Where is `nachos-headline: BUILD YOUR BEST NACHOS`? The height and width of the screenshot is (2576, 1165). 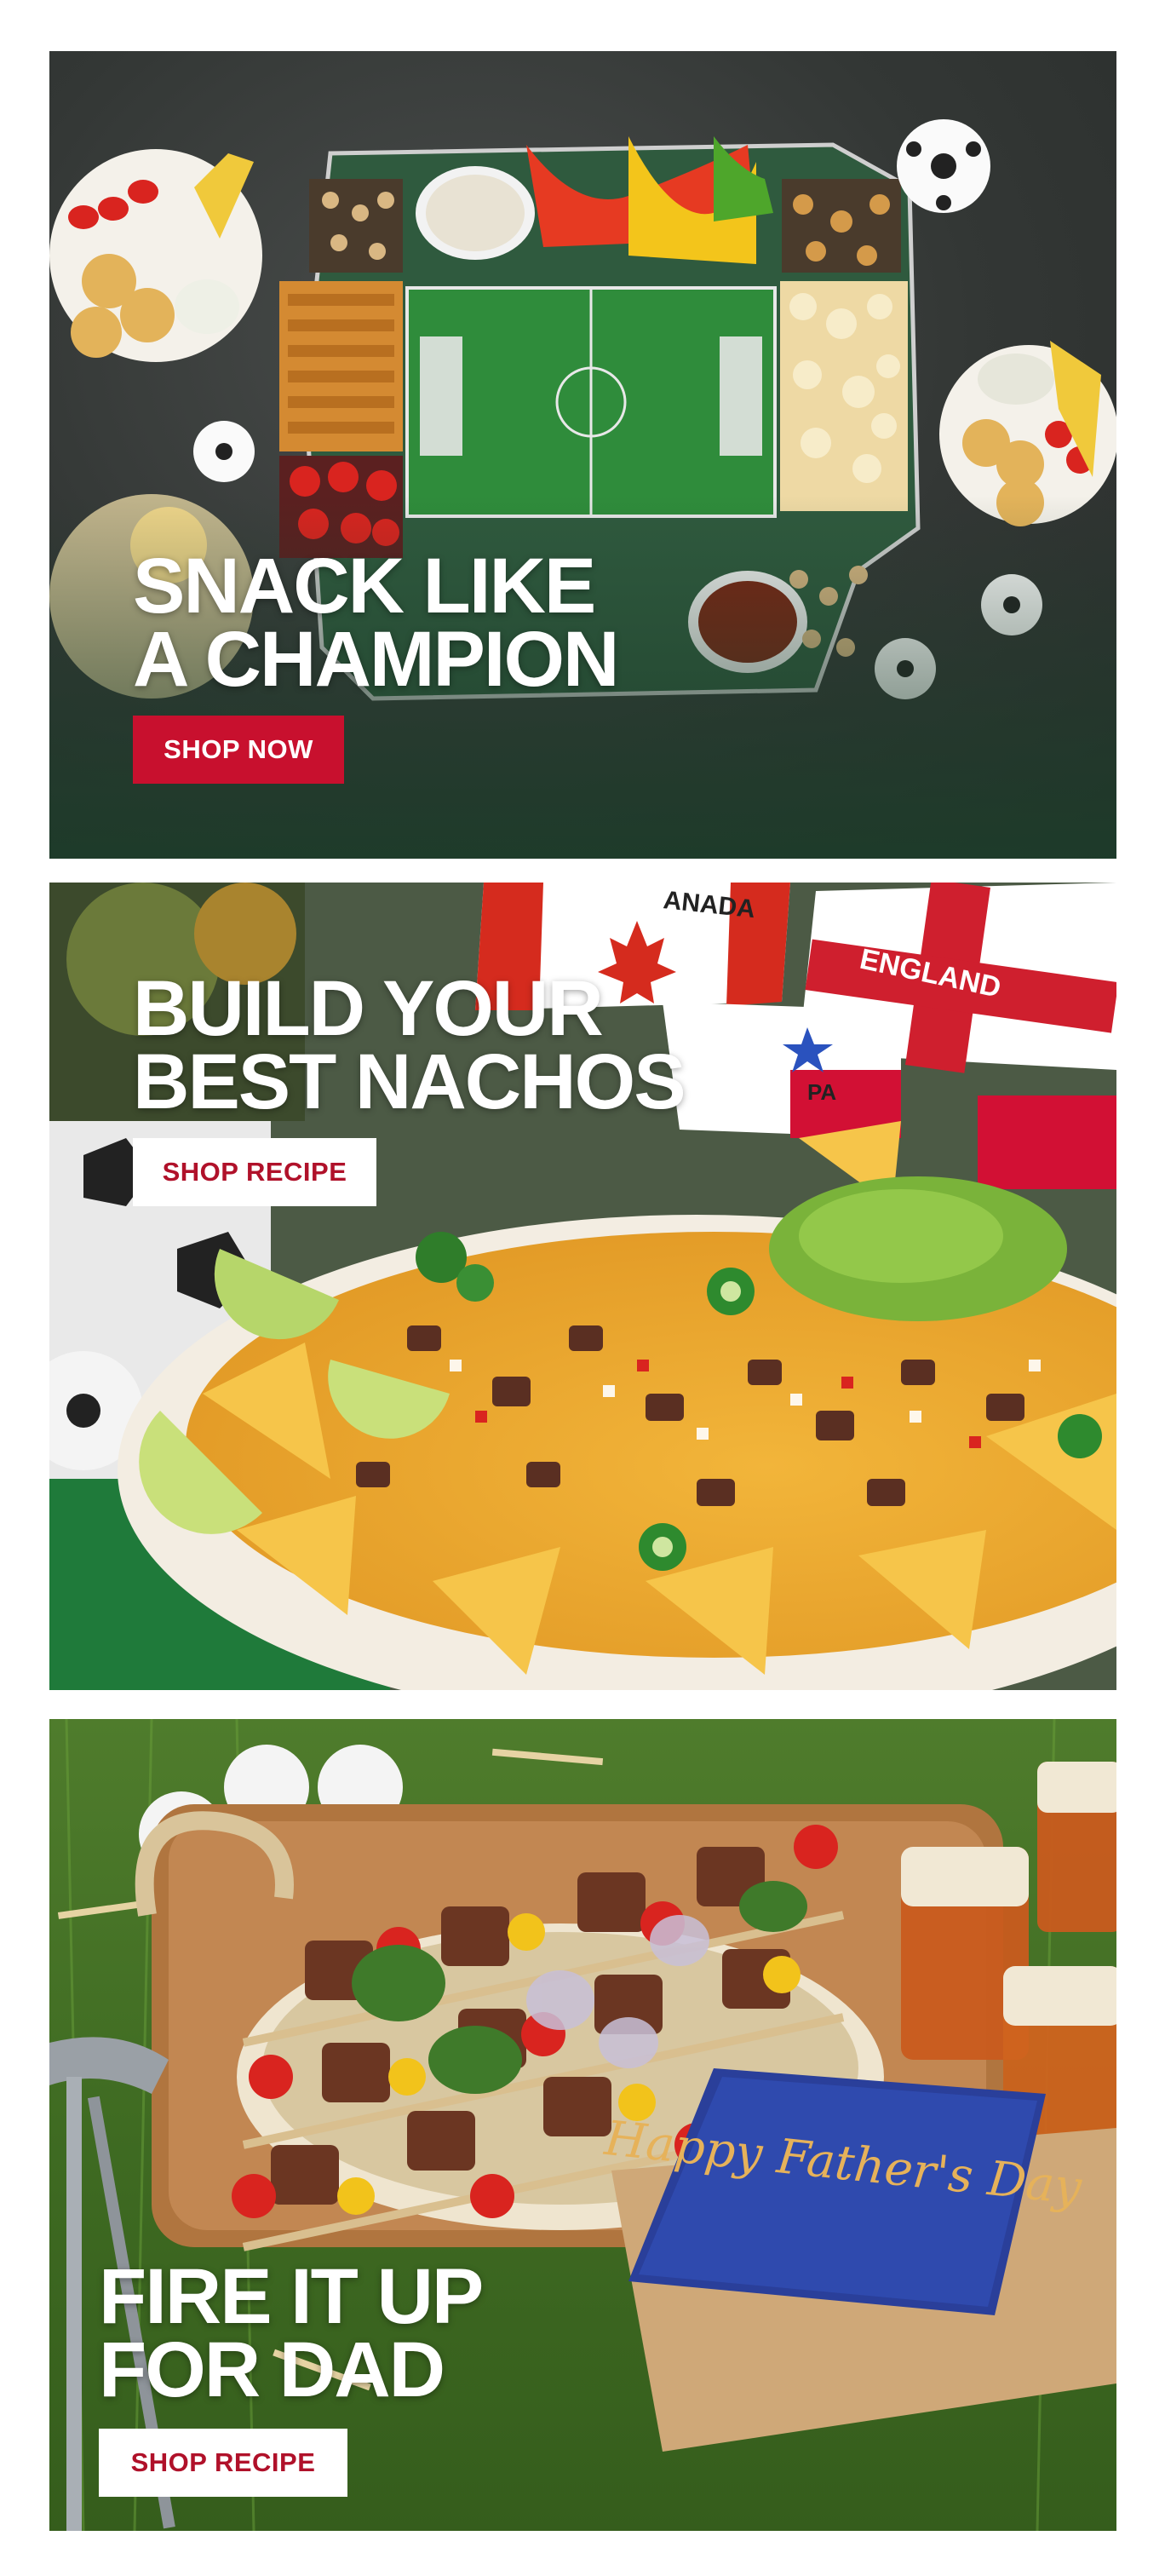
nachos-headline: BUILD YOUR BEST NACHOS is located at coordinates (409, 1045).